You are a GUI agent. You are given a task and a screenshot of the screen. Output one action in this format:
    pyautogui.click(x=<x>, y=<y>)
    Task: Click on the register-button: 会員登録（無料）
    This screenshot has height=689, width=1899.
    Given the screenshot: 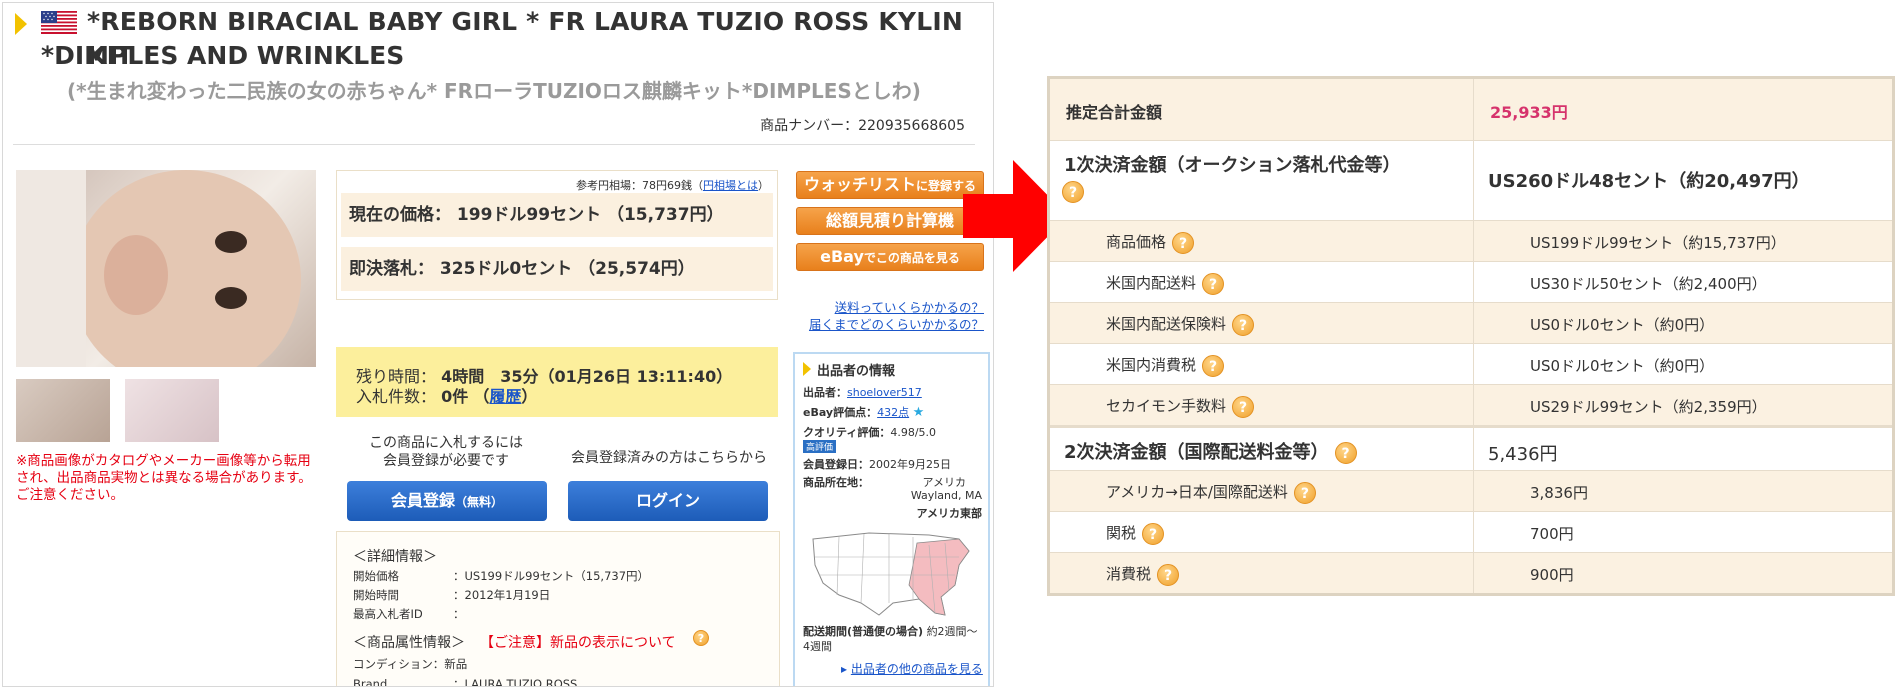 What is the action you would take?
    pyautogui.click(x=447, y=501)
    